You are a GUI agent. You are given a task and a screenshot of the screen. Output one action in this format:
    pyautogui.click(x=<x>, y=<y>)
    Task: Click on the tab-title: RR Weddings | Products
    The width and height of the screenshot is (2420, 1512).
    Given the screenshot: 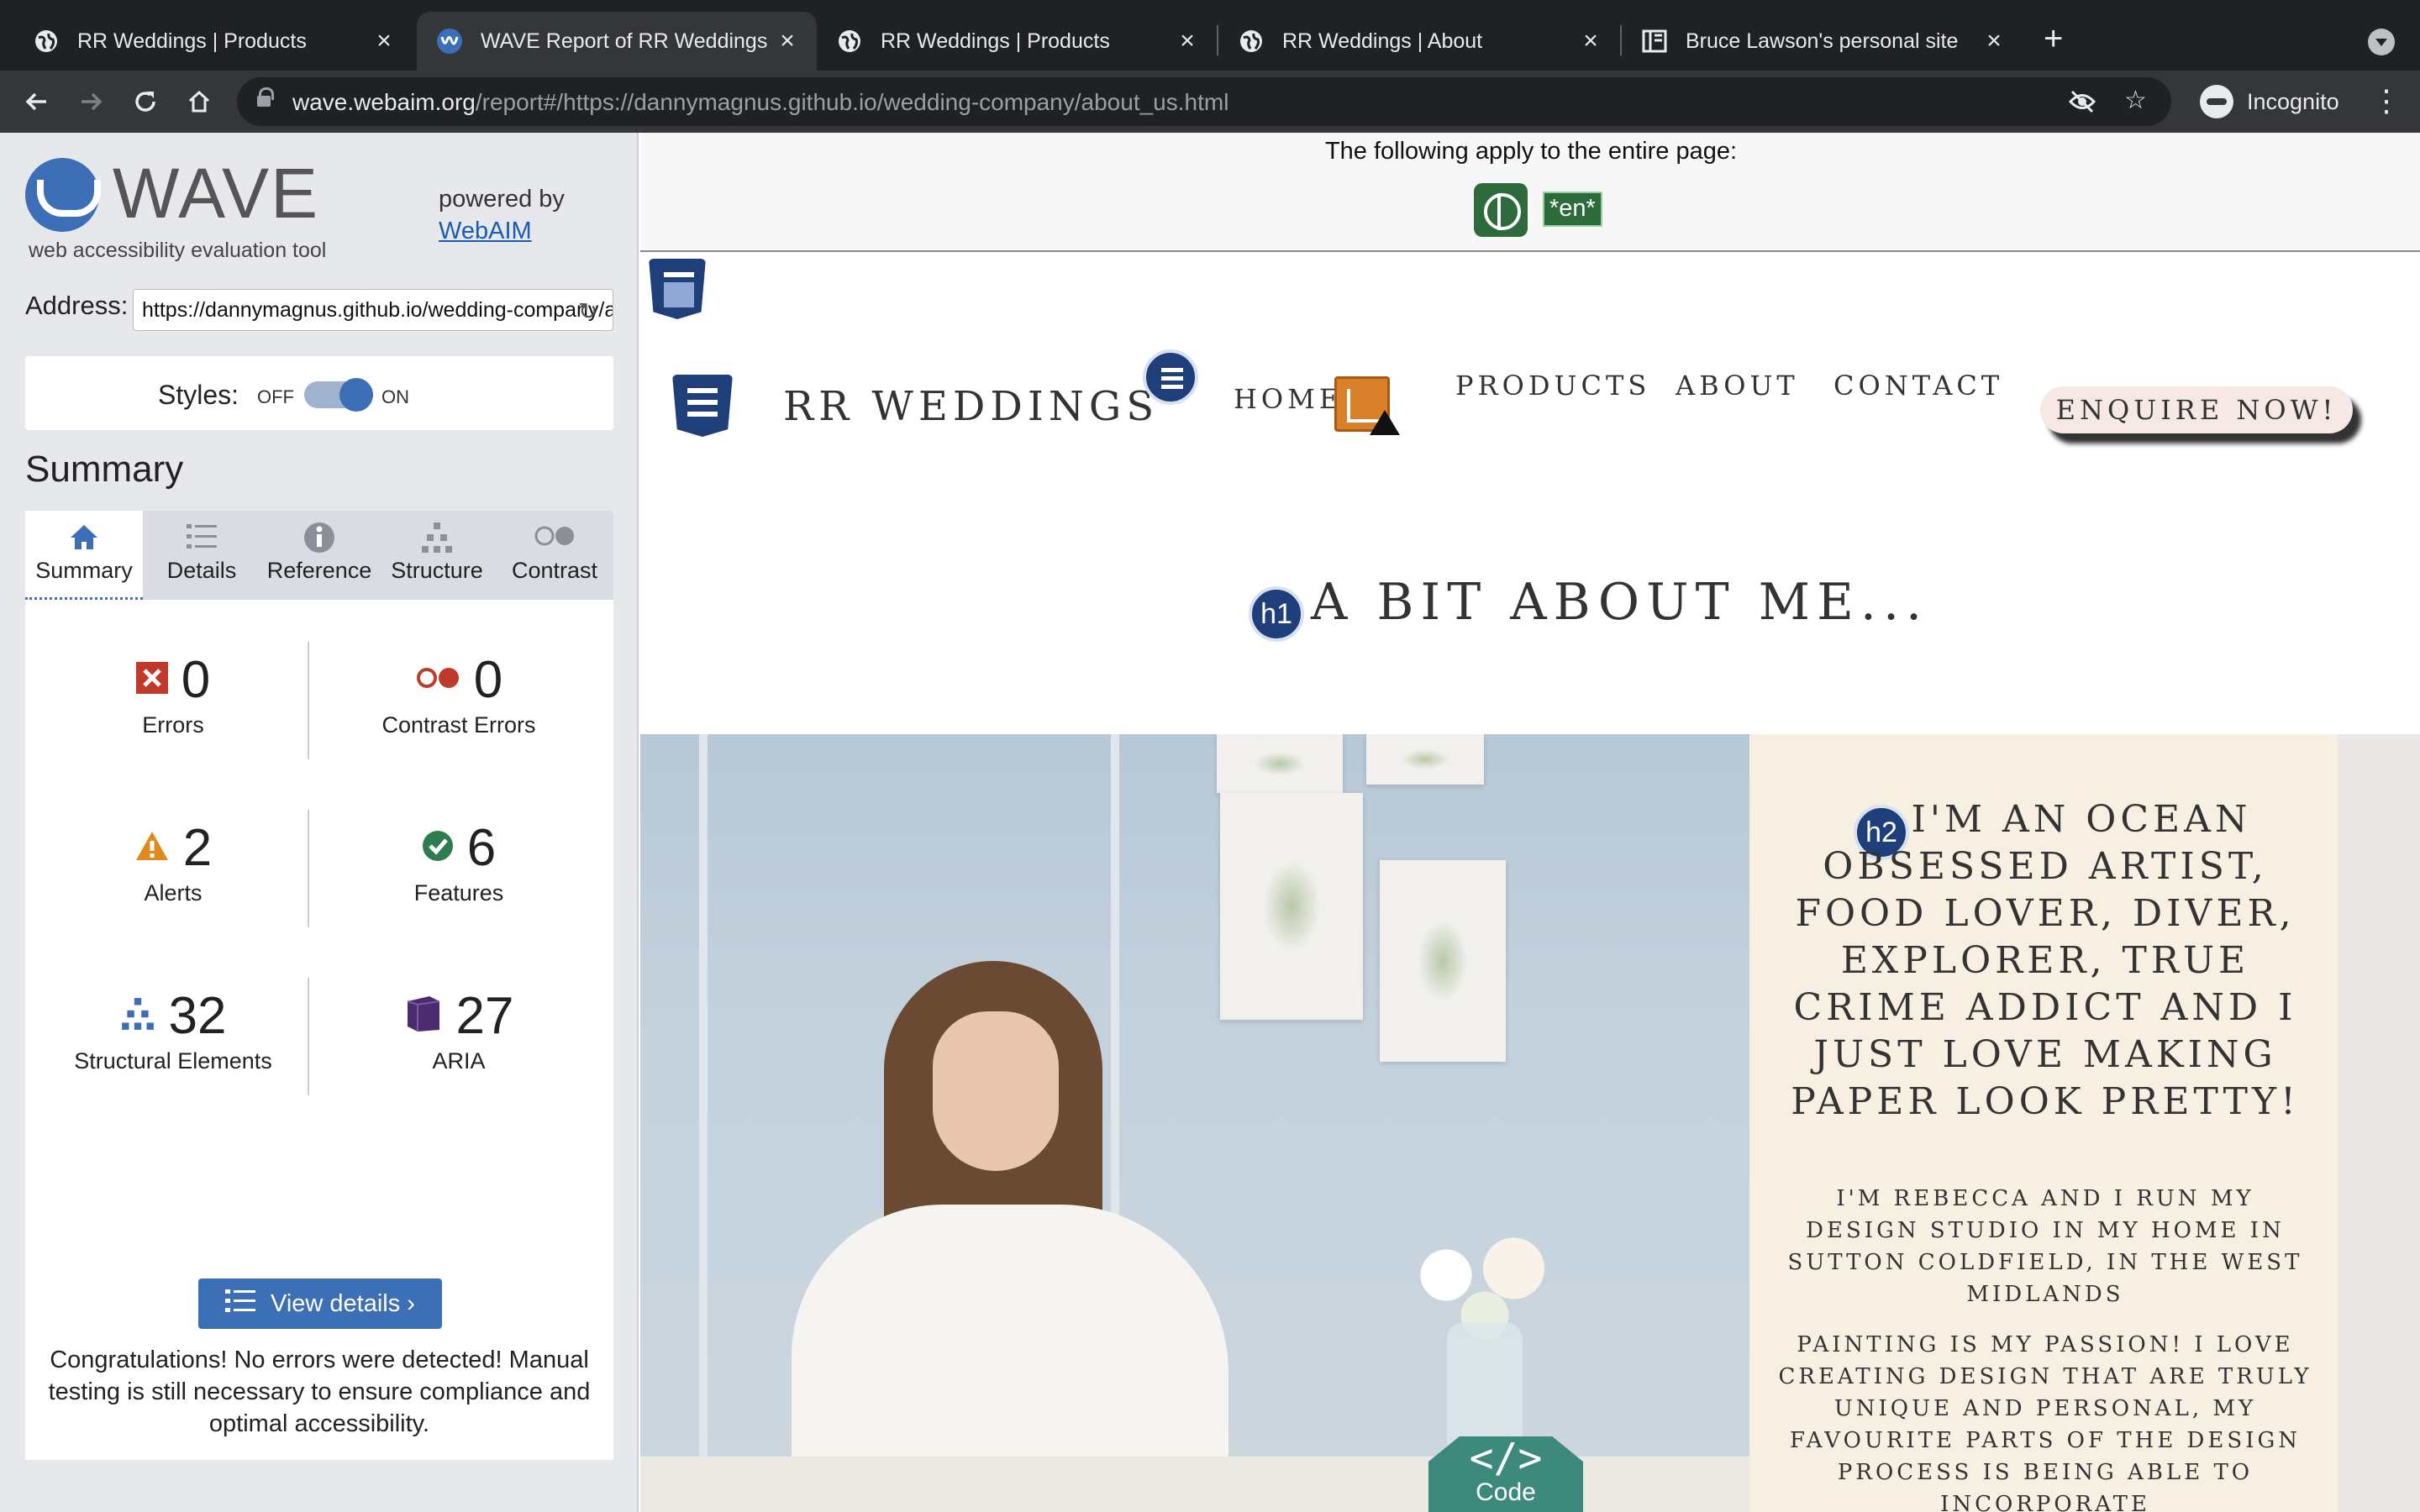 What is the action you would take?
    pyautogui.click(x=192, y=41)
    